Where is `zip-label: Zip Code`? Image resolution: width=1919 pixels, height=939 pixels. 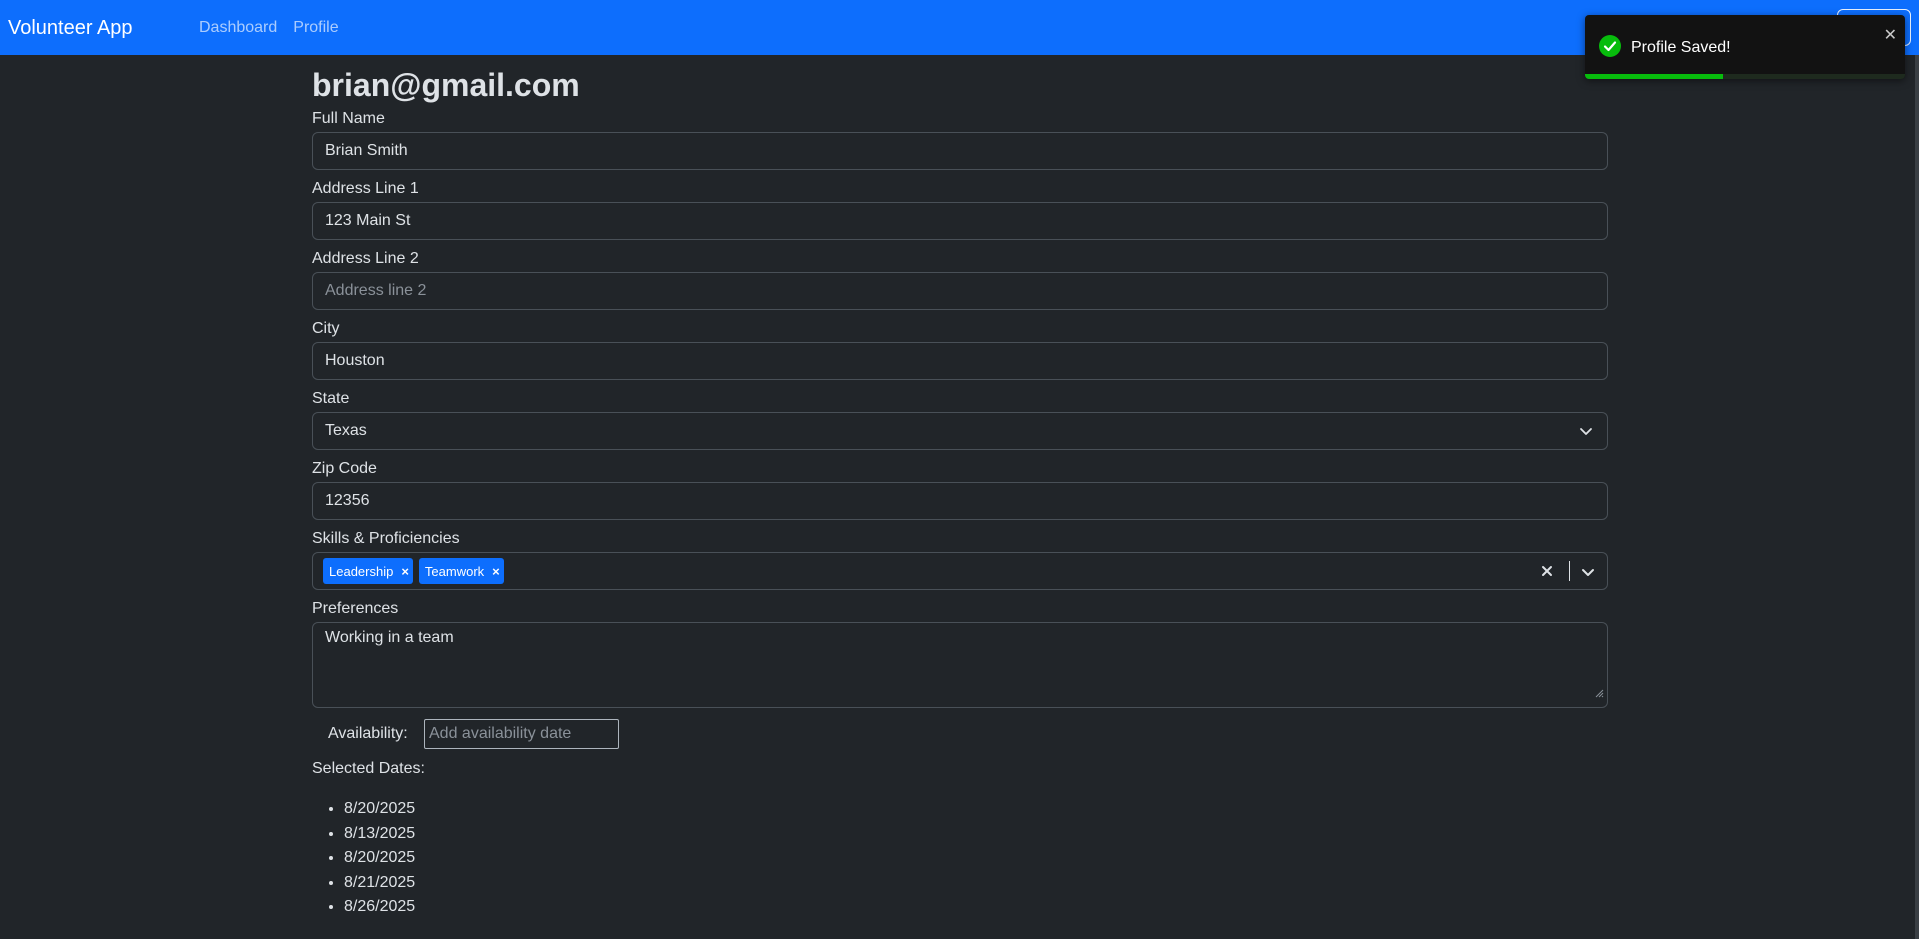 zip-label: Zip Code is located at coordinates (344, 468).